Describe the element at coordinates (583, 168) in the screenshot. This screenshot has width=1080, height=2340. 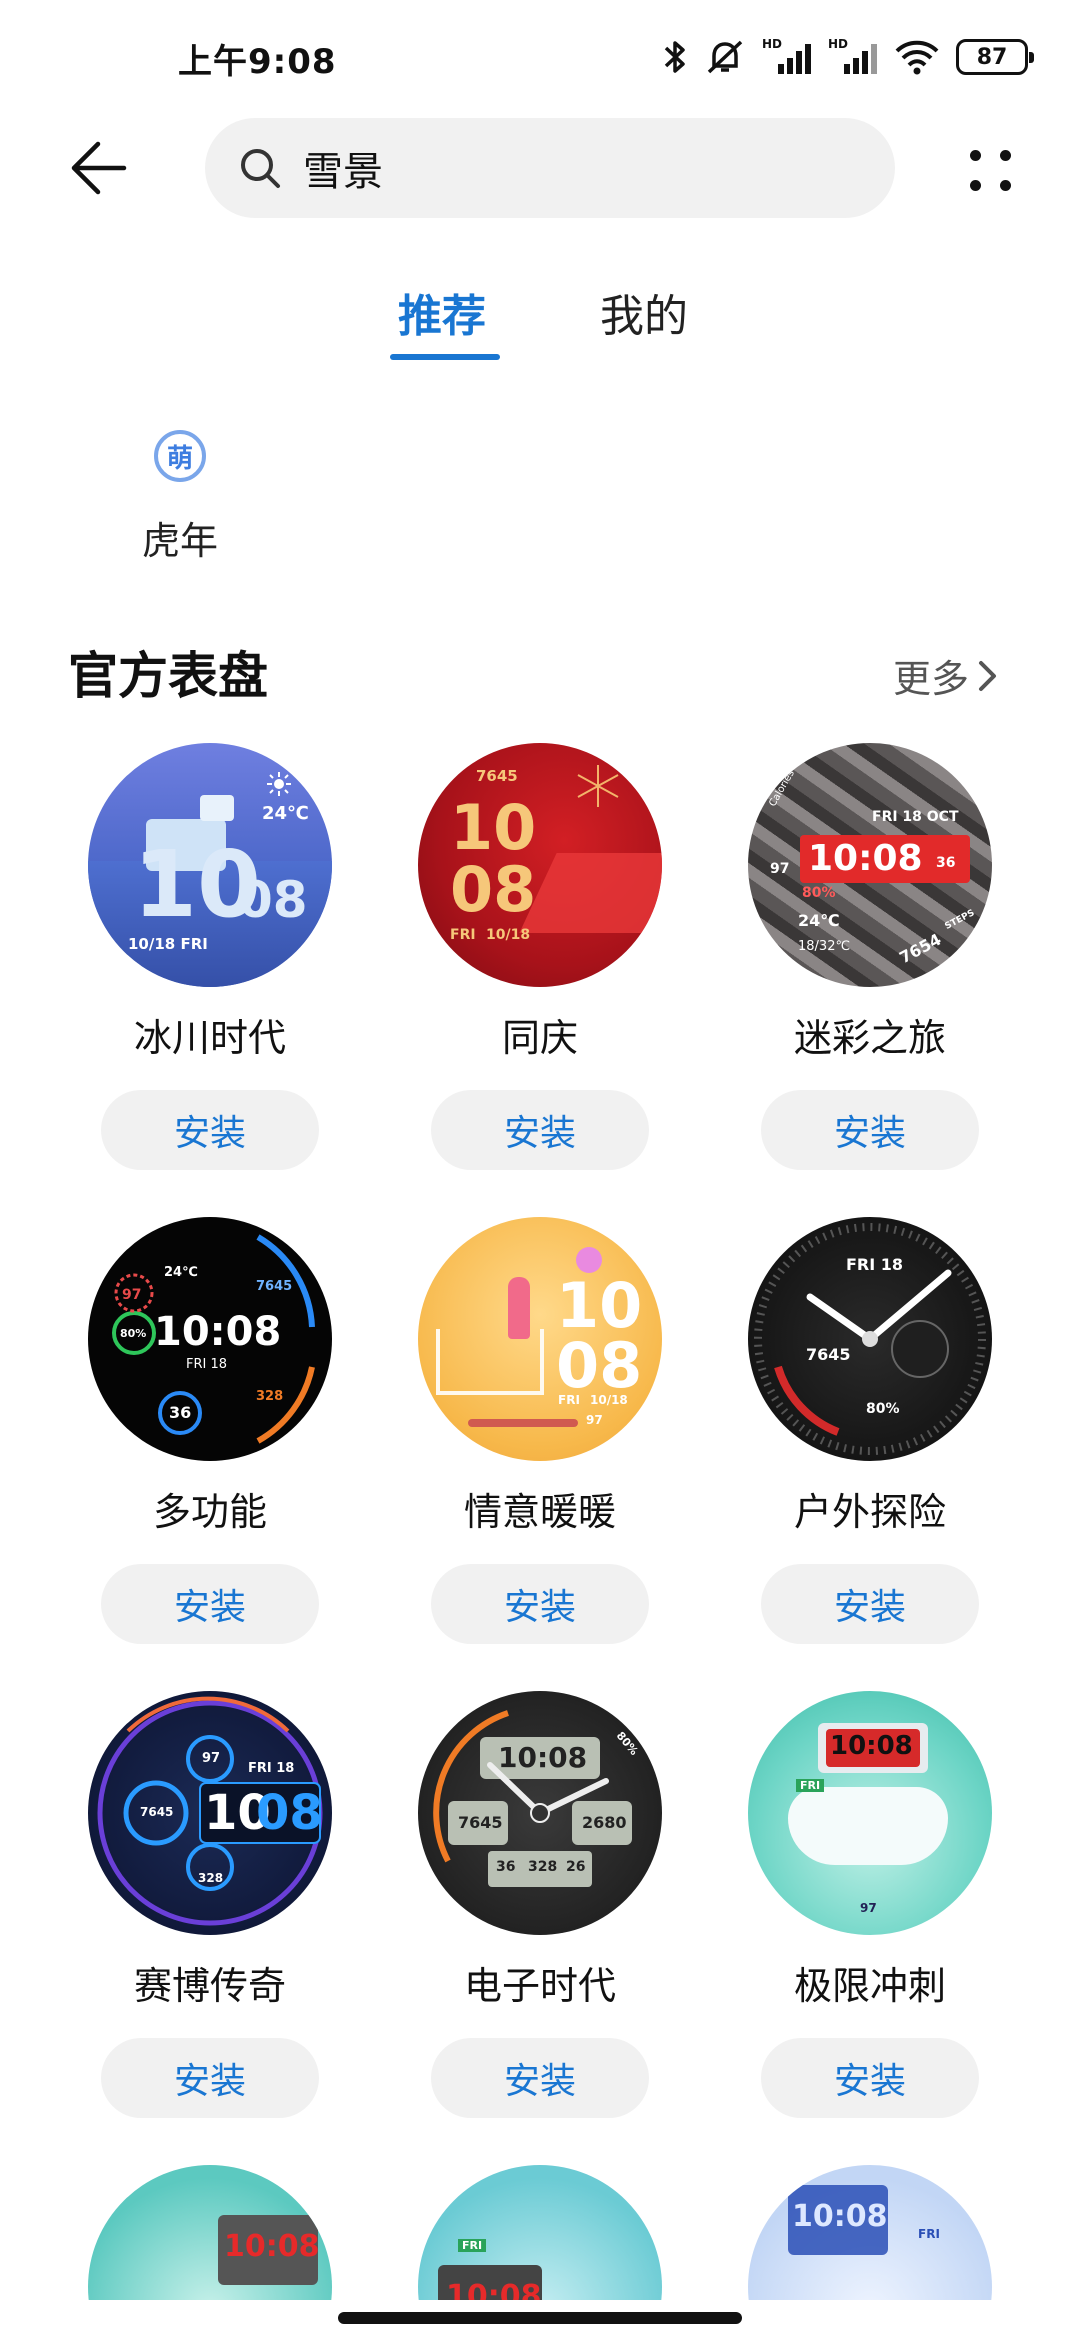
I see `search-input` at that location.